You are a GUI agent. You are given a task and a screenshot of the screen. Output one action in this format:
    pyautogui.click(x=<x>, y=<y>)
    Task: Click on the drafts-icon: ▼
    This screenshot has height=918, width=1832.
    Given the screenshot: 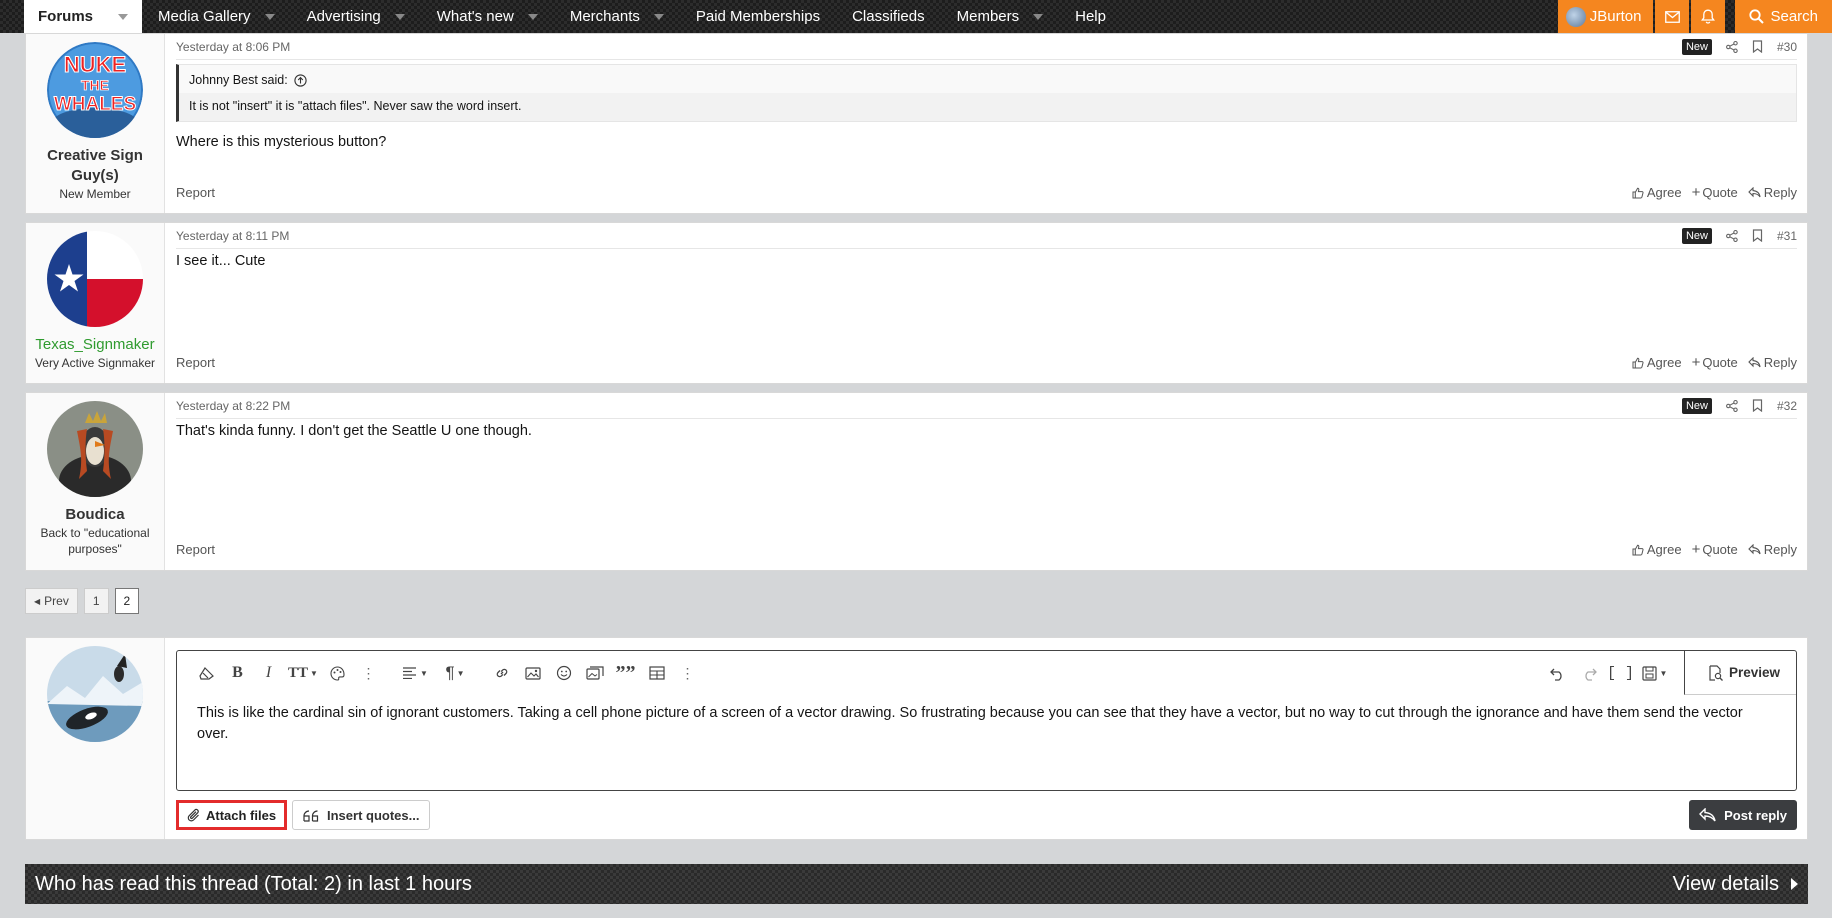 What is the action you would take?
    pyautogui.click(x=1655, y=673)
    